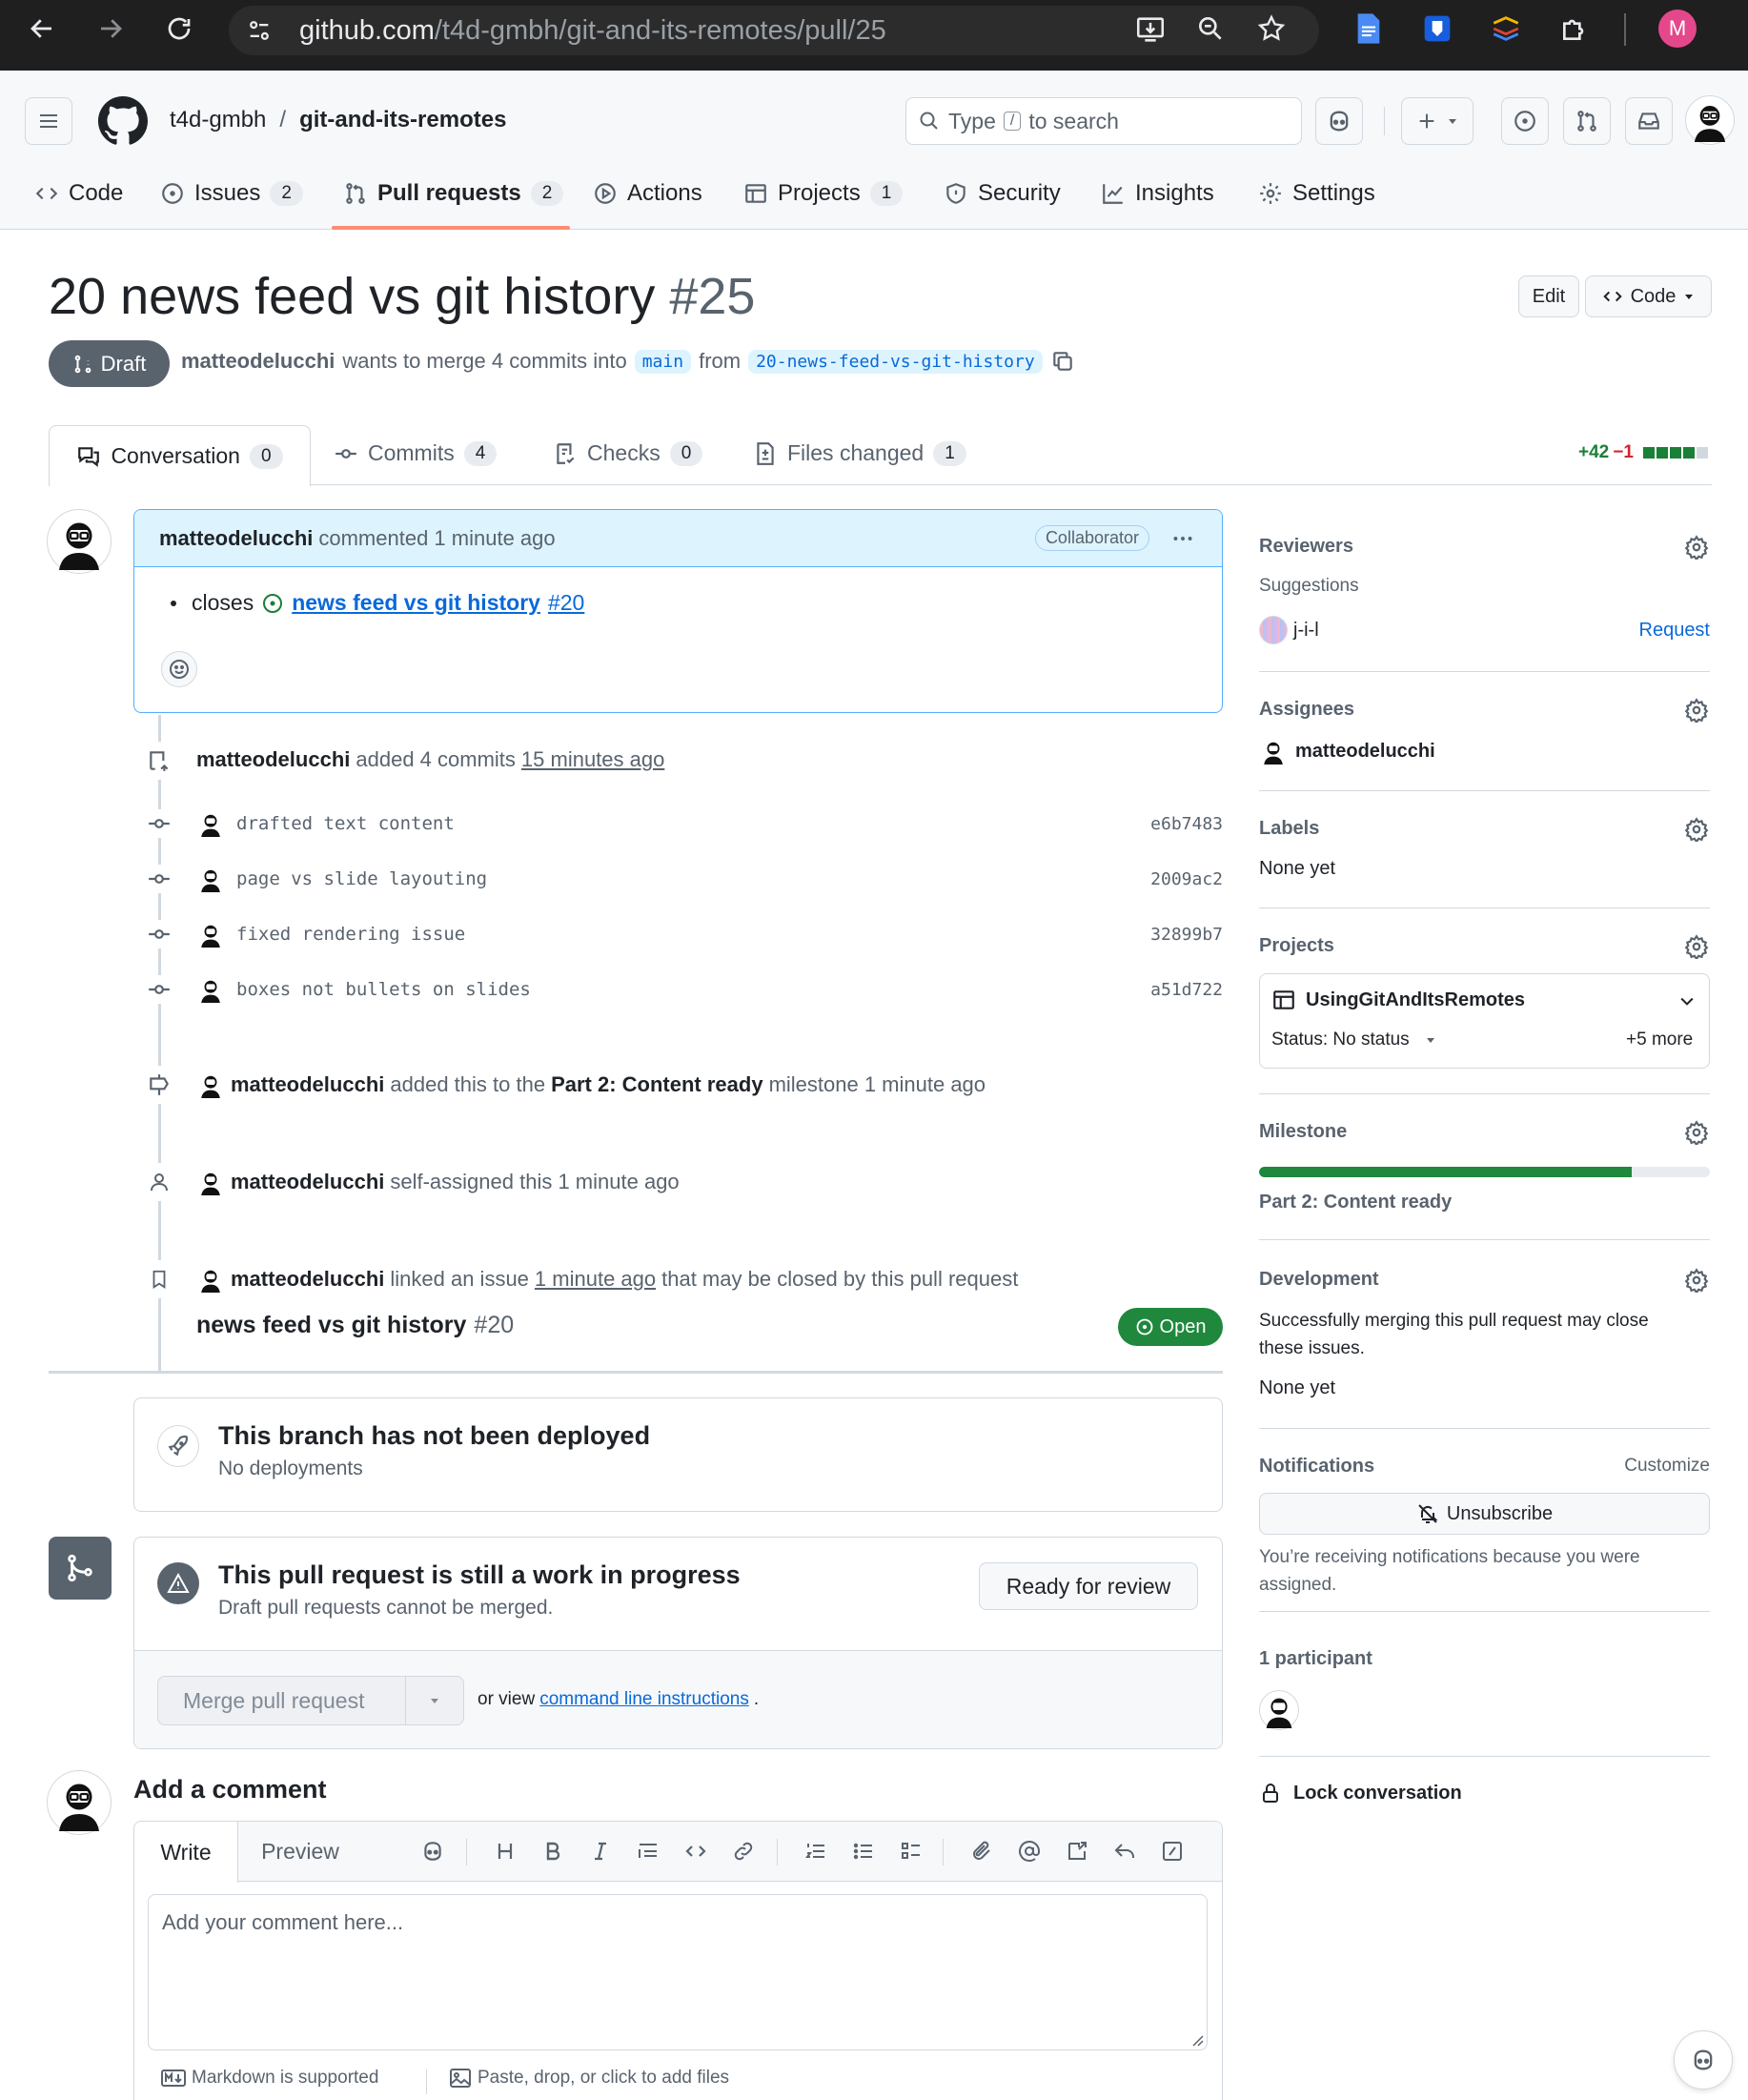  Describe the element at coordinates (435, 1700) in the screenshot. I see `triangle-down-icon` at that location.